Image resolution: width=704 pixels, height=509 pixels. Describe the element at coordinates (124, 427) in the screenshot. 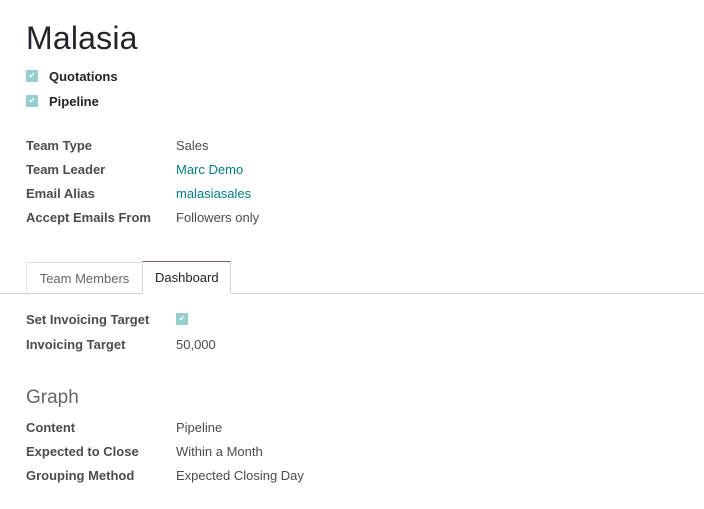

I see `field-content: Content Pipeline` at that location.